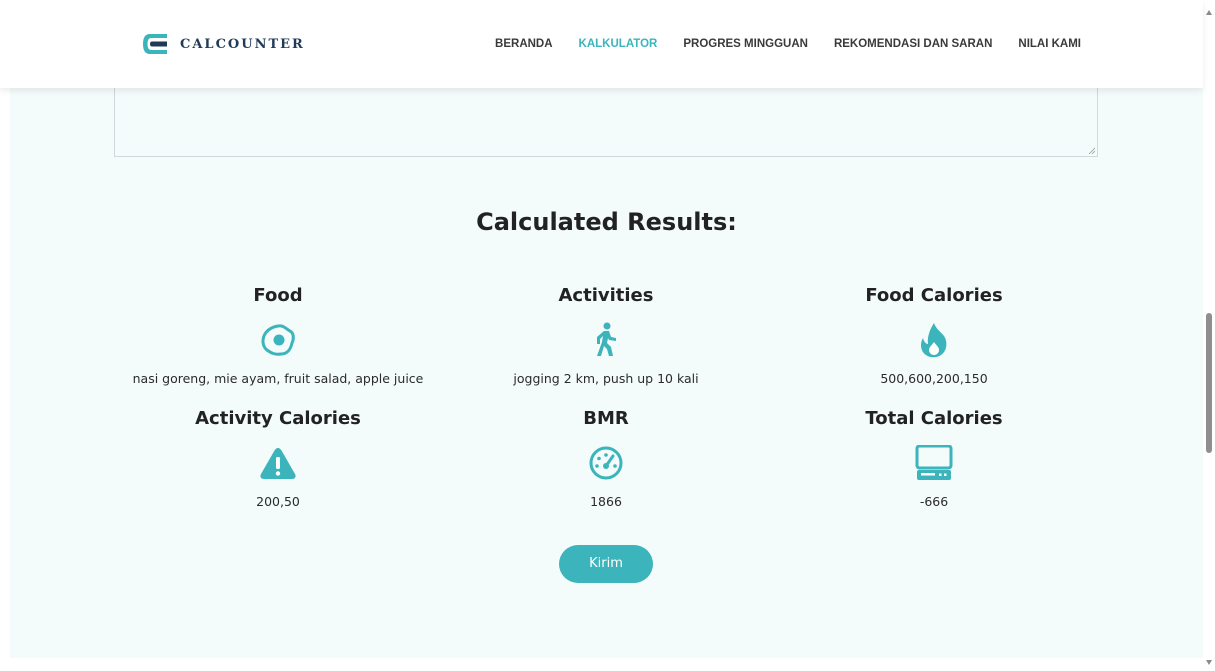 This screenshot has width=1215, height=671. Describe the element at coordinates (278, 501) in the screenshot. I see `result-value: 200,50` at that location.